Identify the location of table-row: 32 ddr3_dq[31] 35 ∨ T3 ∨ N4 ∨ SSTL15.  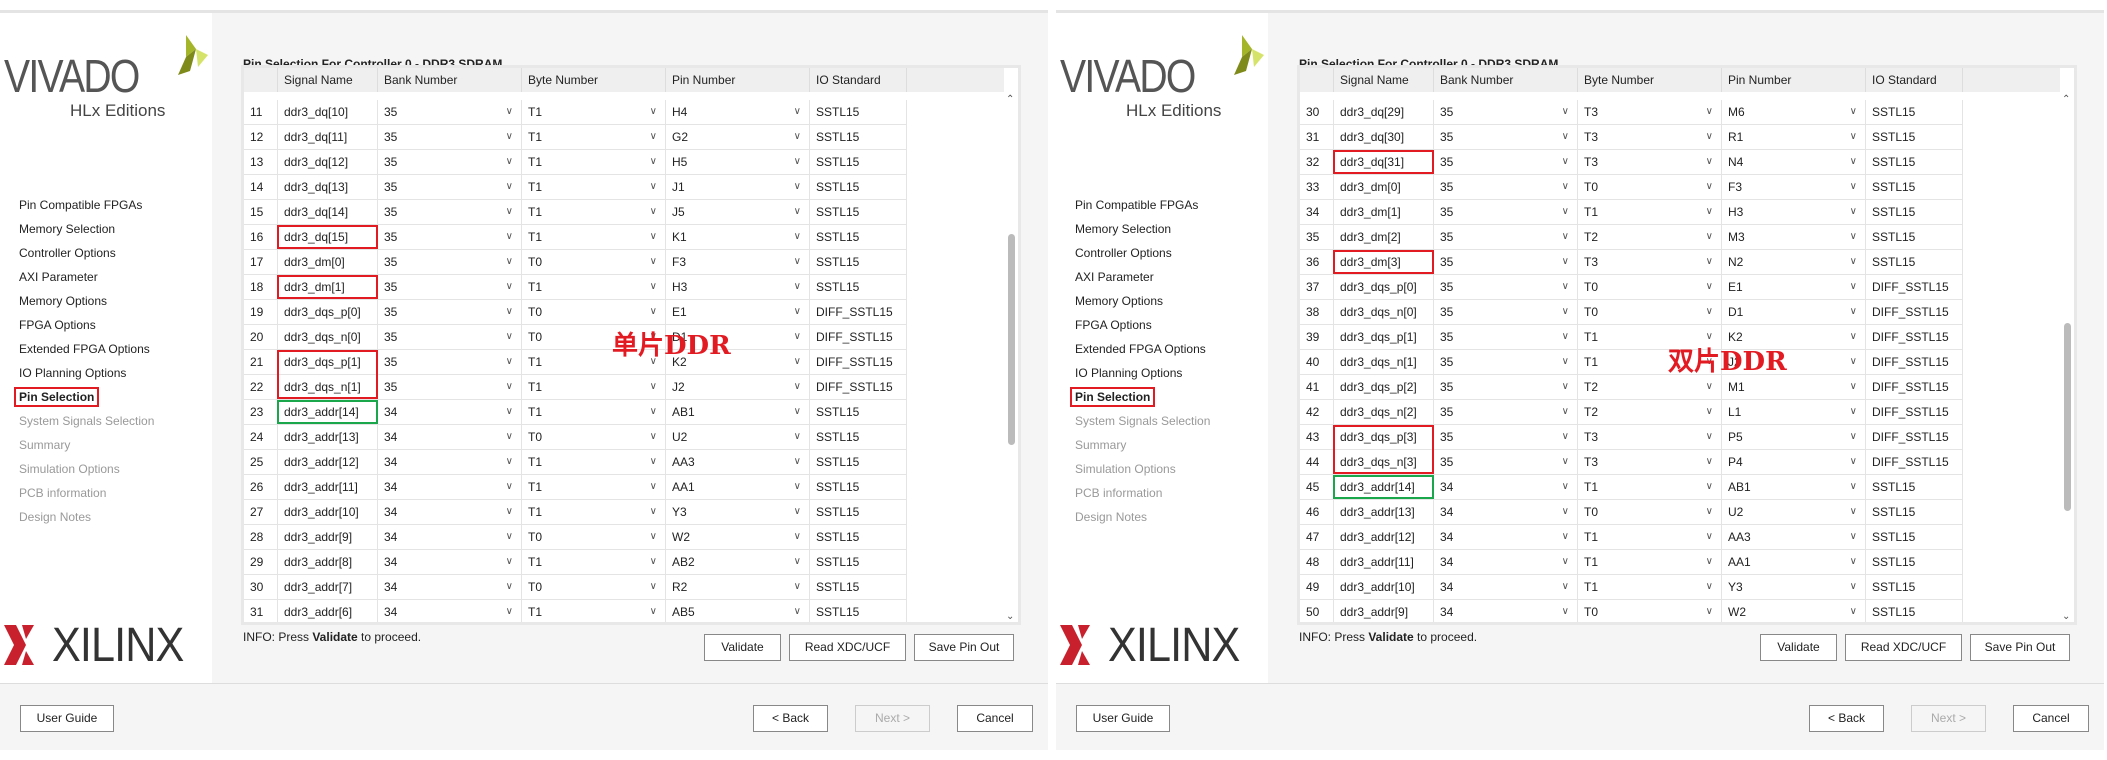
(1631, 162).